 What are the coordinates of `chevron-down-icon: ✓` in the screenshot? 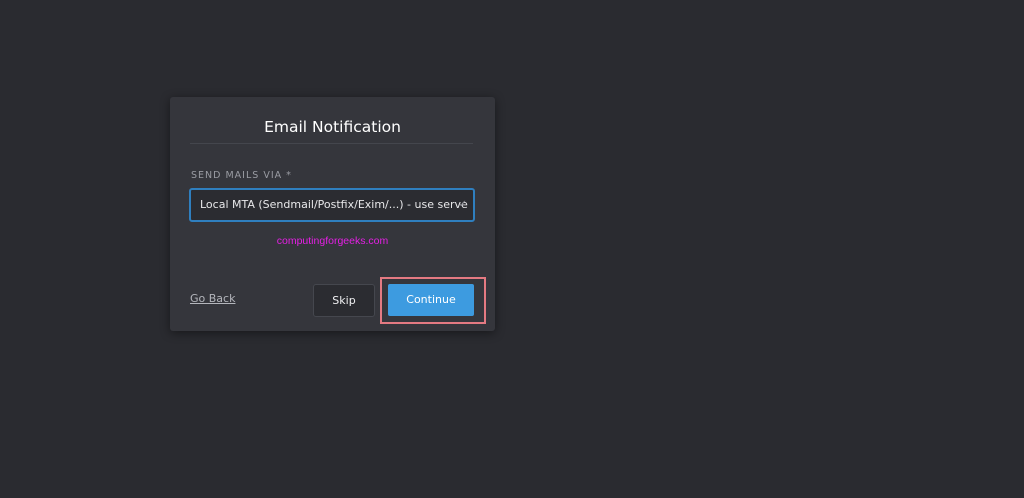 It's located at (462, 204).